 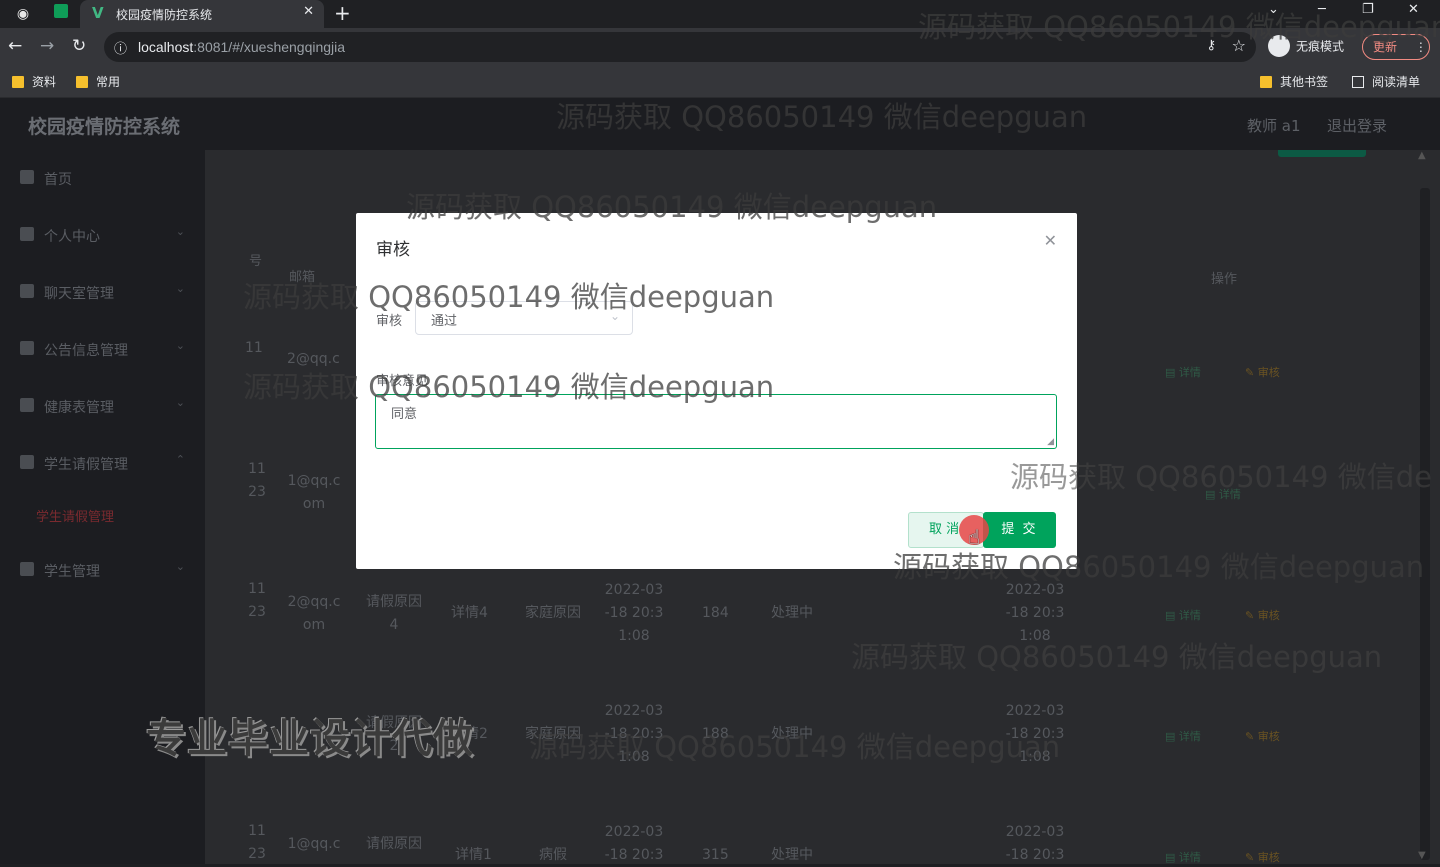 I want to click on chat-icon, so click(x=27, y=291).